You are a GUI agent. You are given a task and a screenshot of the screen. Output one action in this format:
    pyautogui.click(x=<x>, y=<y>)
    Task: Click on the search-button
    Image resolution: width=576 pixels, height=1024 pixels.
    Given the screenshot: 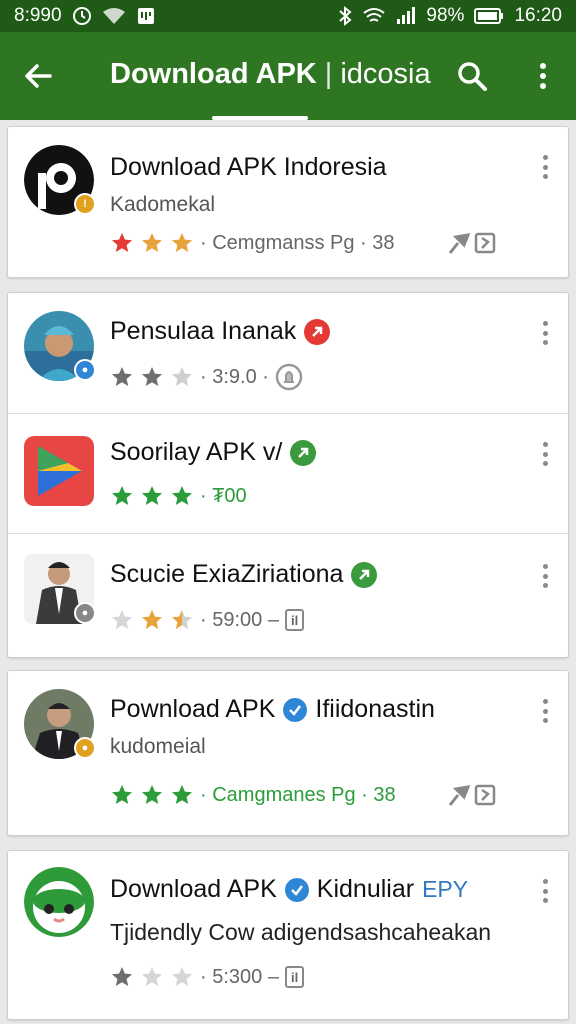 What is the action you would take?
    pyautogui.click(x=472, y=76)
    